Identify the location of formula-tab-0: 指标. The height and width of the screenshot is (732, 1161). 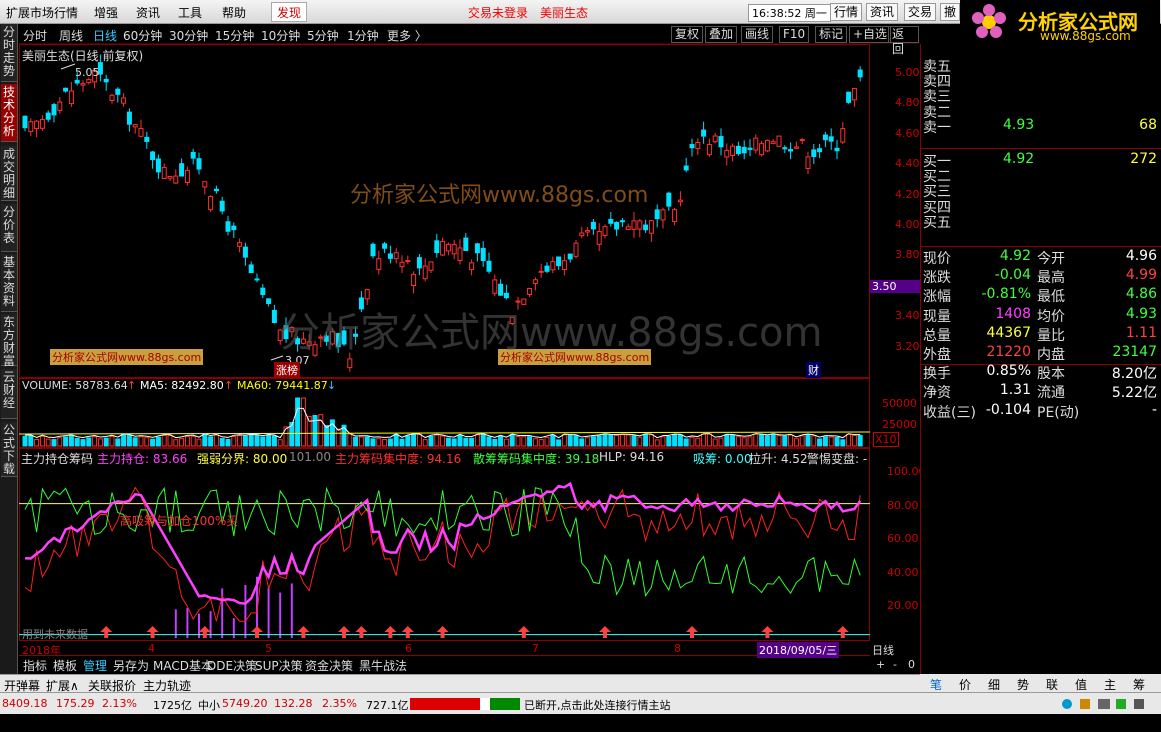
(35, 665).